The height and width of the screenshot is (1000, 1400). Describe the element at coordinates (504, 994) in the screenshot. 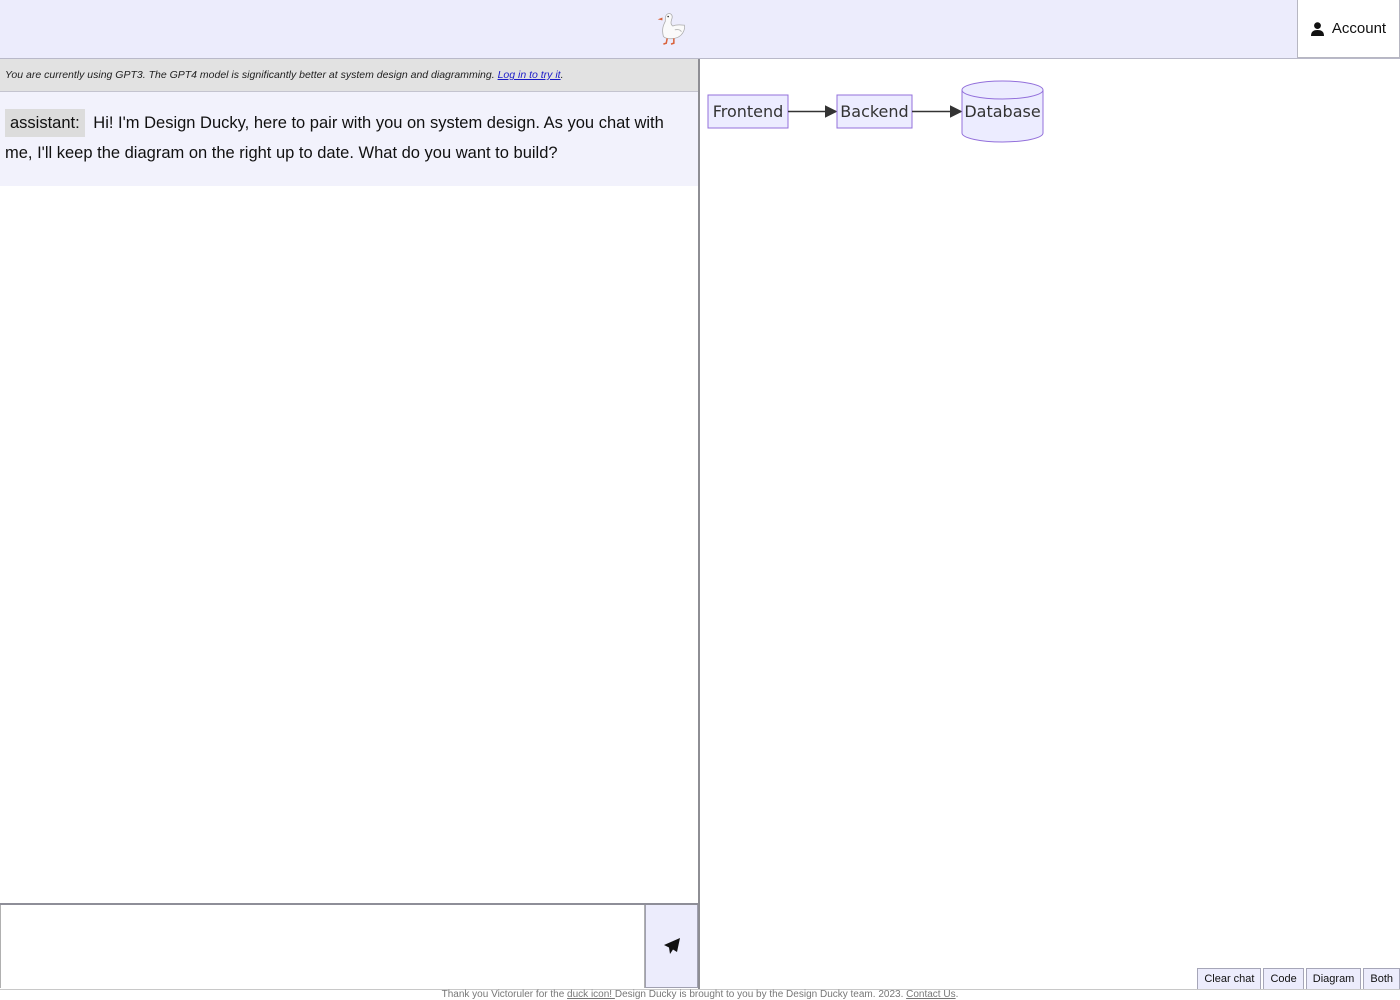

I see `footer-thanks: Thank you Victoruler for the` at that location.